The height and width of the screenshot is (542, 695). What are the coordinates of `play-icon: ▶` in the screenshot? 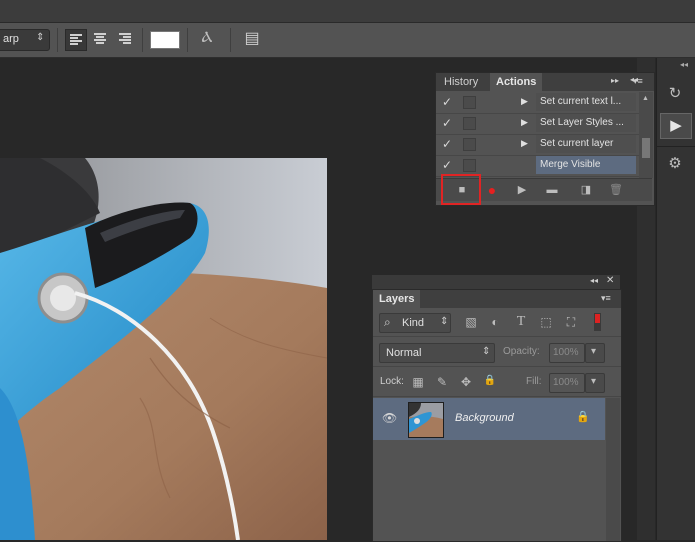 It's located at (676, 125).